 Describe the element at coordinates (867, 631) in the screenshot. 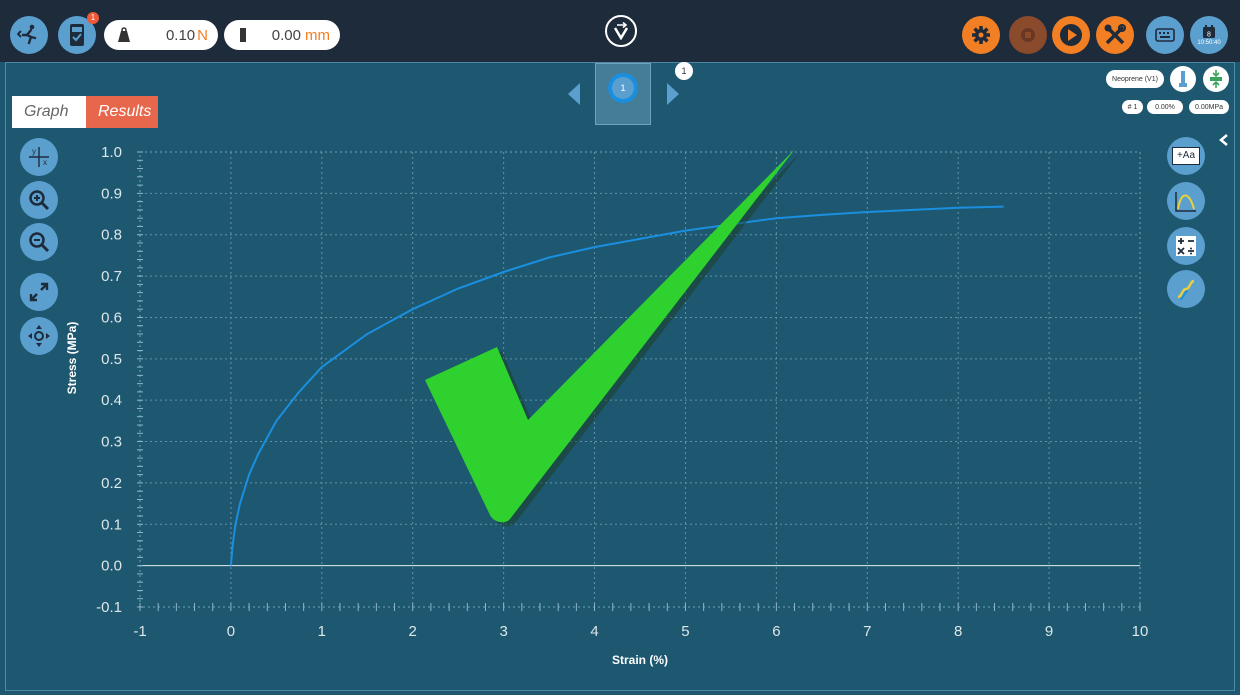

I see `x-tick-label: 7` at that location.